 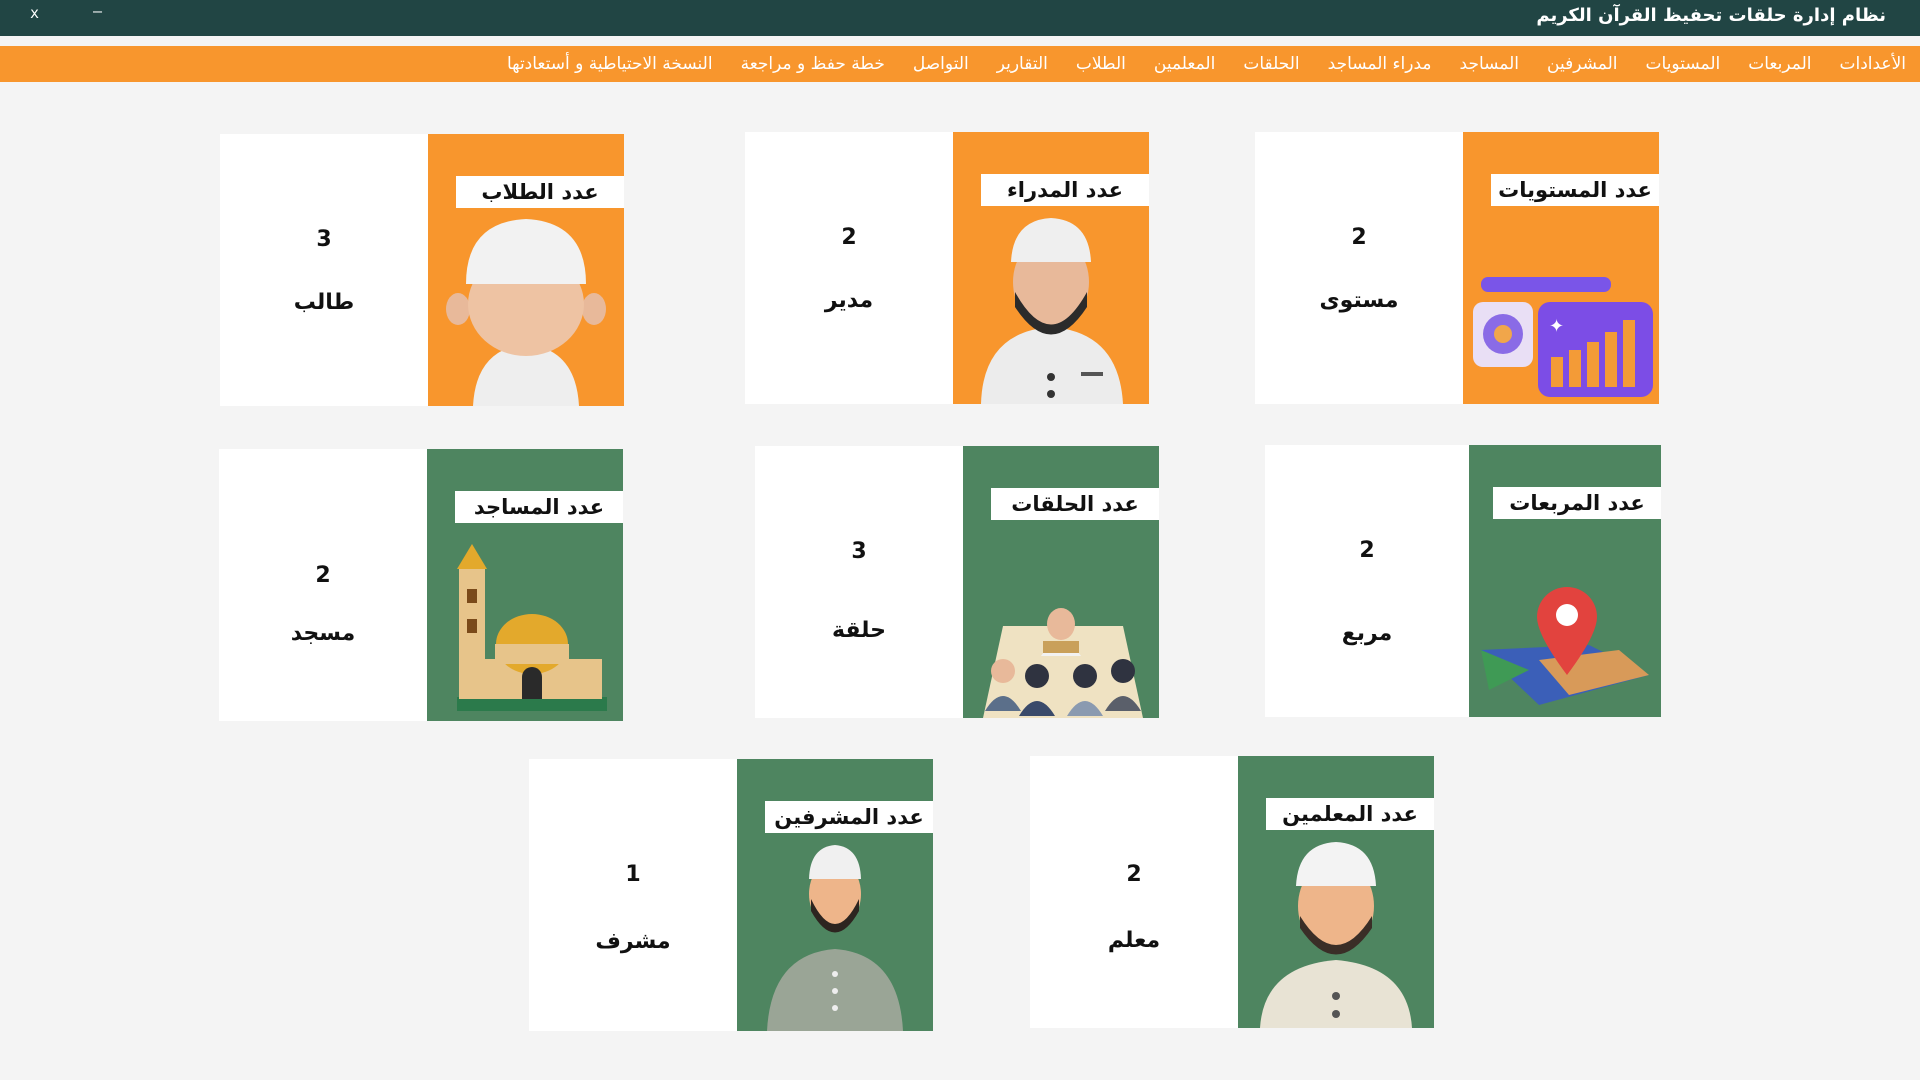 What do you see at coordinates (859, 551) in the screenshot?
I see `circles-count: 3` at bounding box center [859, 551].